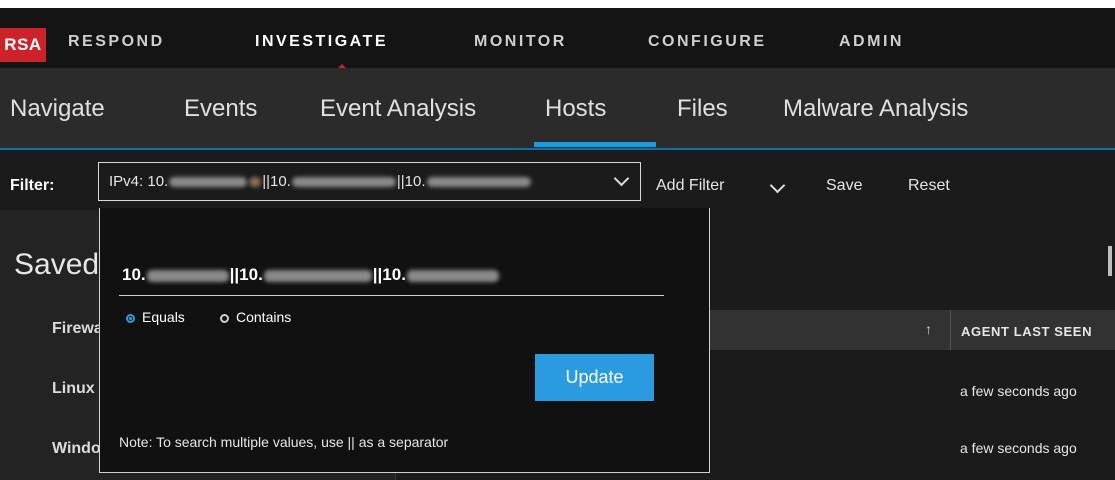 Image resolution: width=1115 pixels, height=480 pixels. I want to click on tab-event-analysis: Event Analysis, so click(398, 109).